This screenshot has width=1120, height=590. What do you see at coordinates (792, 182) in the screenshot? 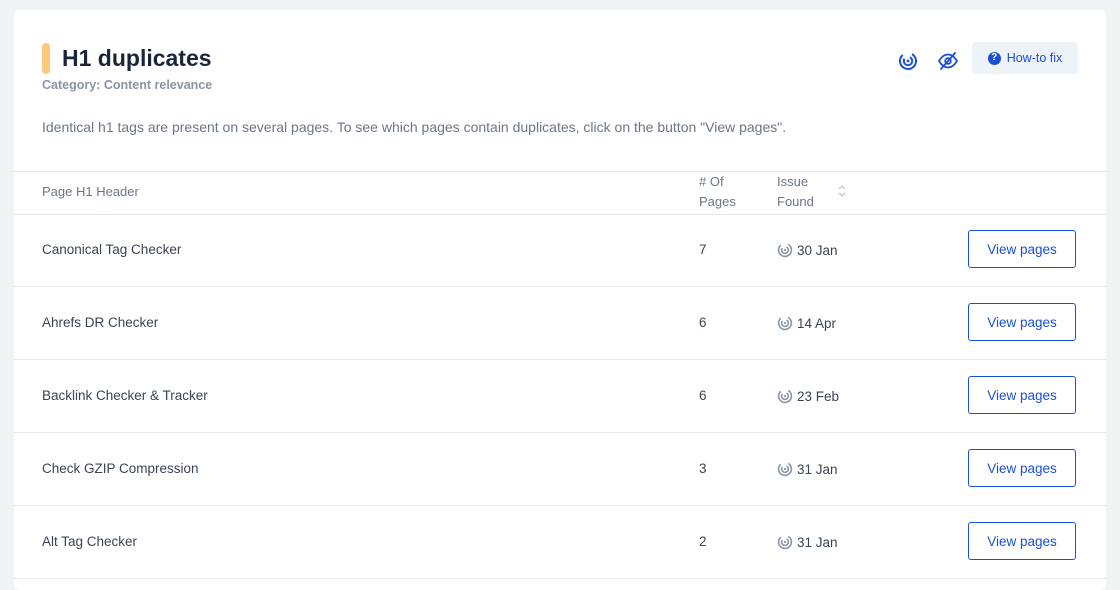
I see `column-issue-found-line1: Issue` at bounding box center [792, 182].